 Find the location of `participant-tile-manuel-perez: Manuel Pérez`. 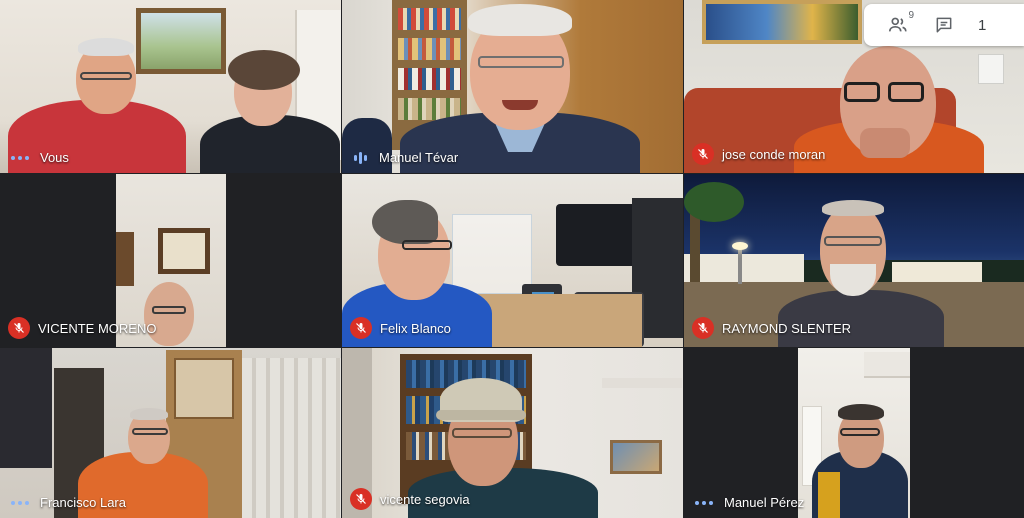

participant-tile-manuel-perez: Manuel Pérez is located at coordinates (854, 433).